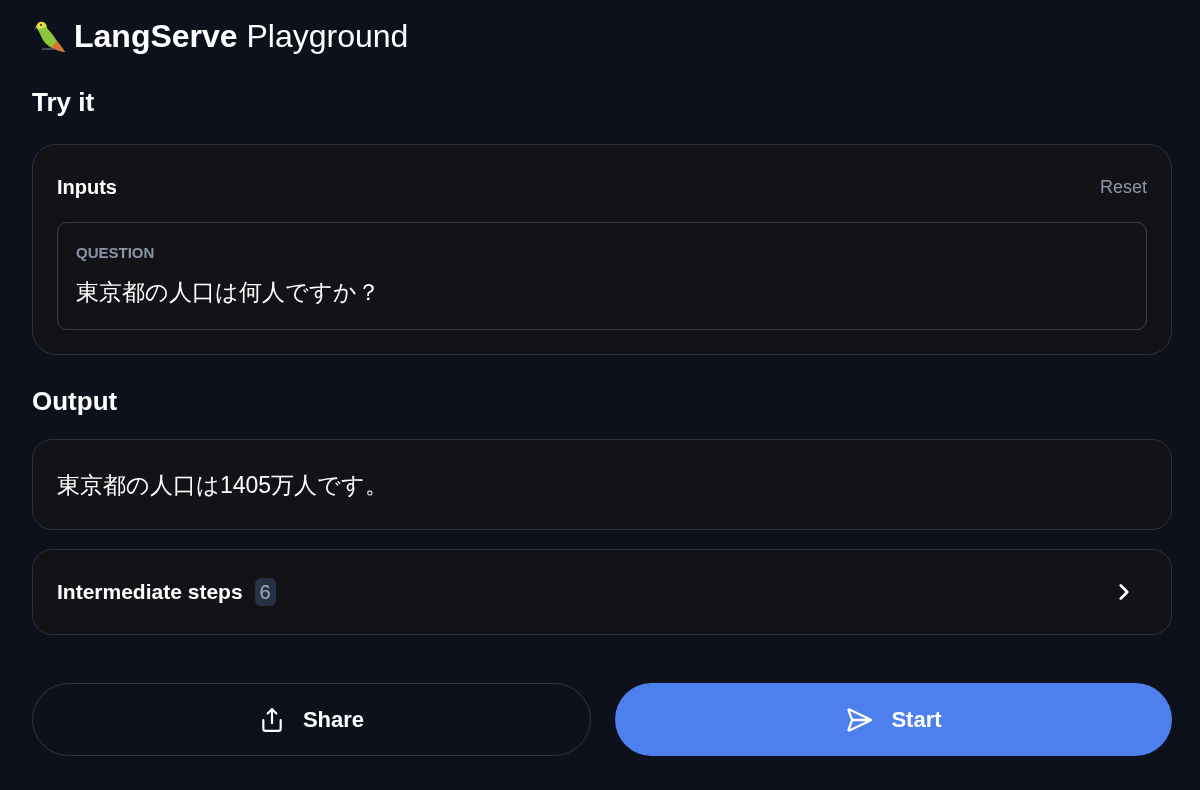 Image resolution: width=1200 pixels, height=790 pixels. Describe the element at coordinates (859, 719) in the screenshot. I see `paper-plane-icon` at that location.